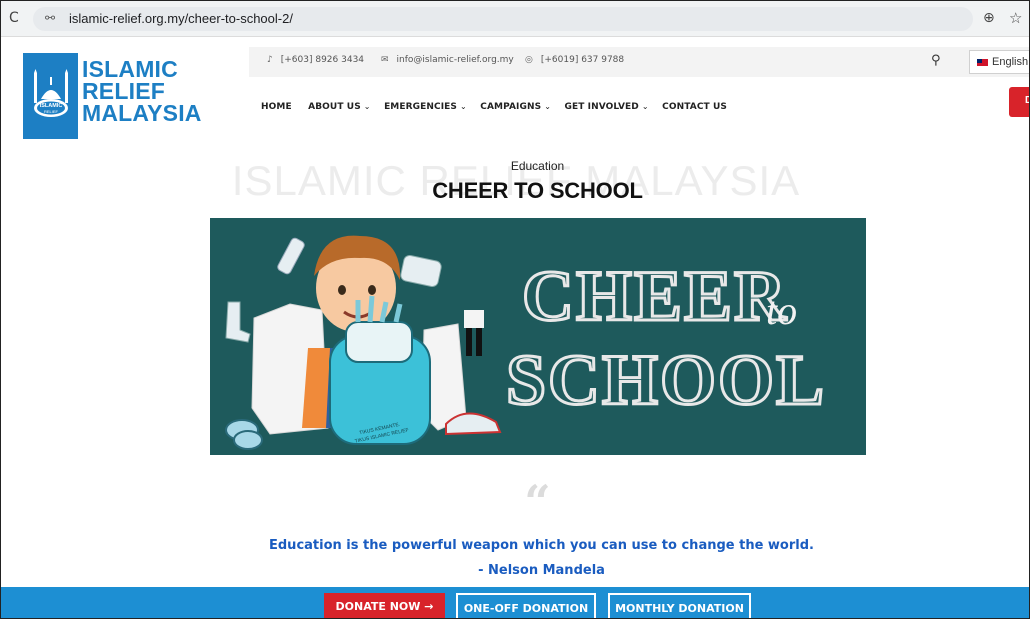  I want to click on nav-emergencies-label: EMERGENCIES, so click(420, 107).